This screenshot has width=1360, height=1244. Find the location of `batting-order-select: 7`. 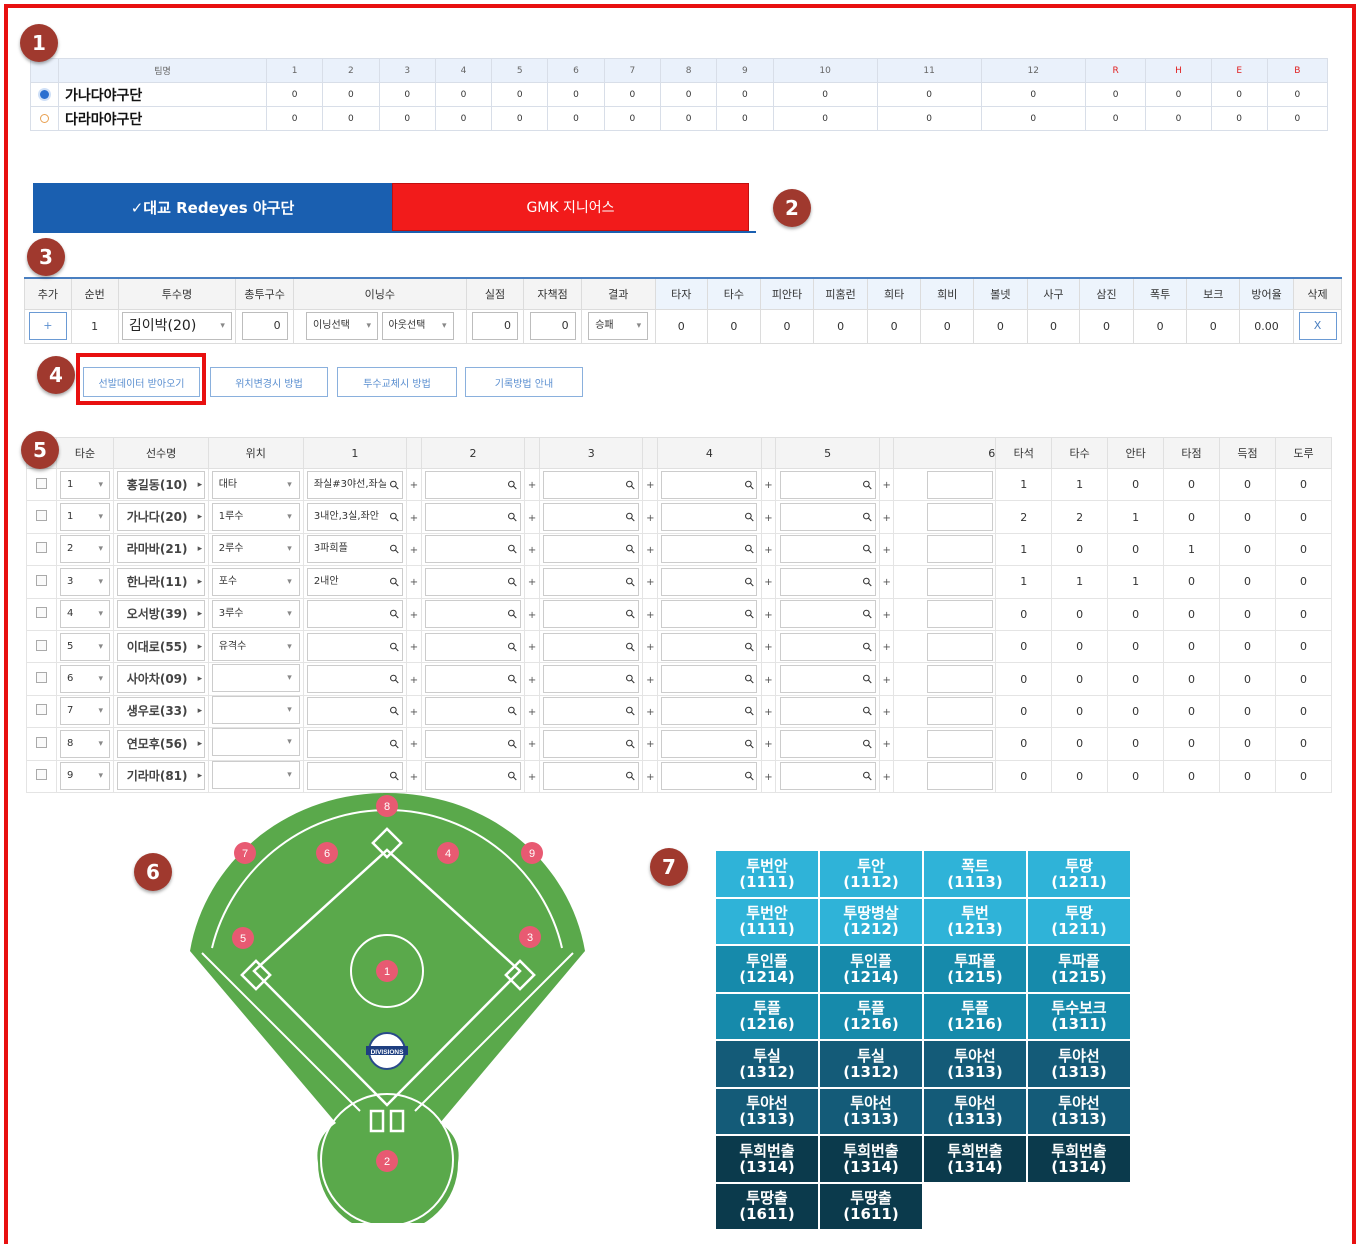

batting-order-select: 7 is located at coordinates (85, 711).